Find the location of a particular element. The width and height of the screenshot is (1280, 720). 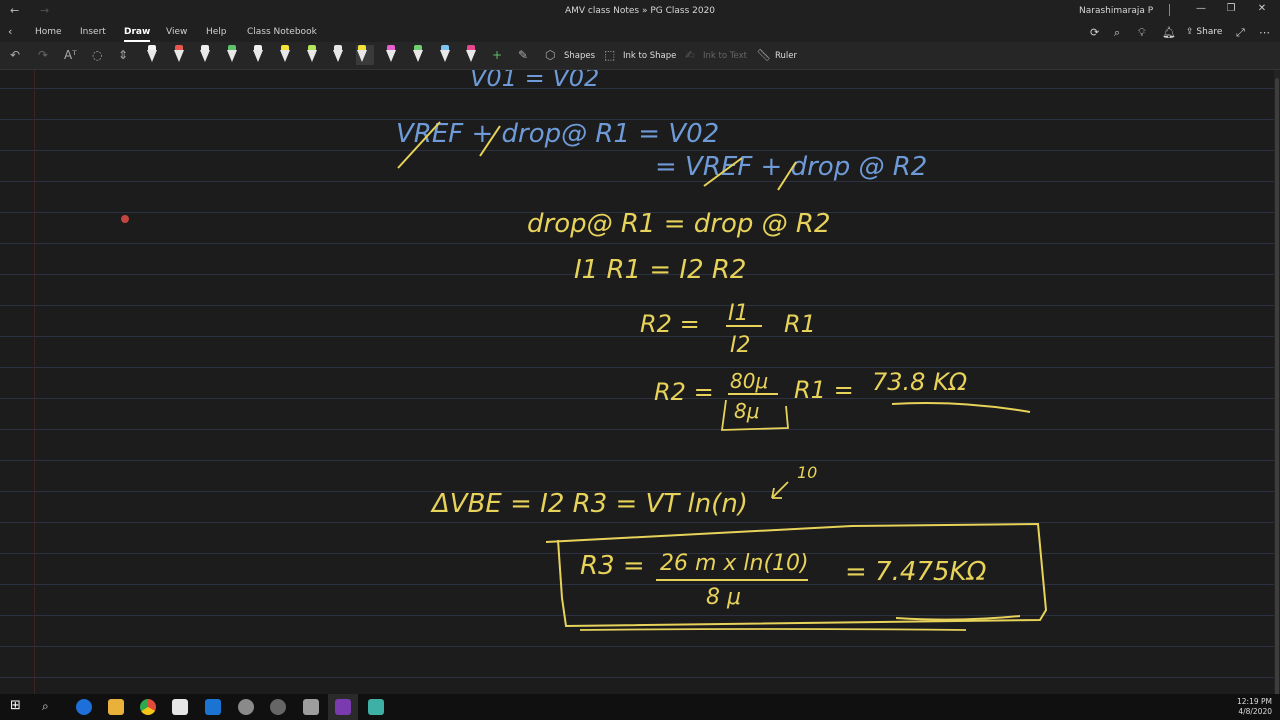

eq3-rhs: R1 is located at coordinates (800, 324).